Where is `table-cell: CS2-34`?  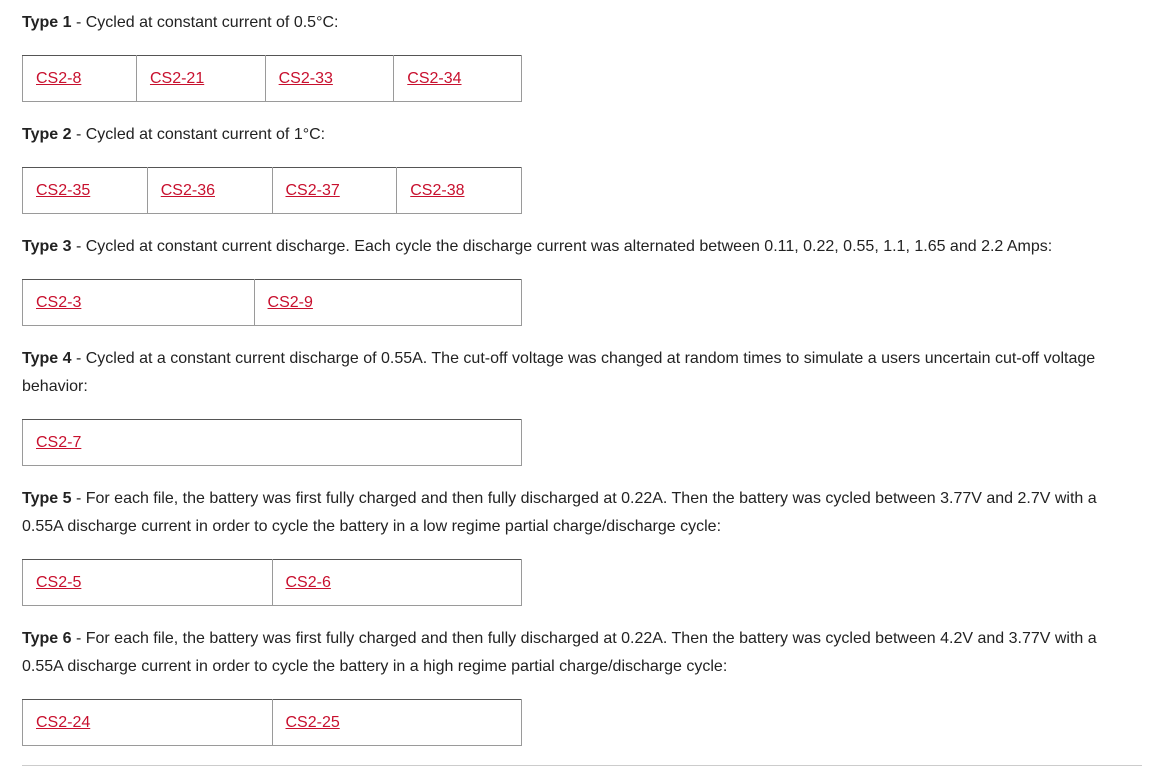 table-cell: CS2-34 is located at coordinates (457, 78).